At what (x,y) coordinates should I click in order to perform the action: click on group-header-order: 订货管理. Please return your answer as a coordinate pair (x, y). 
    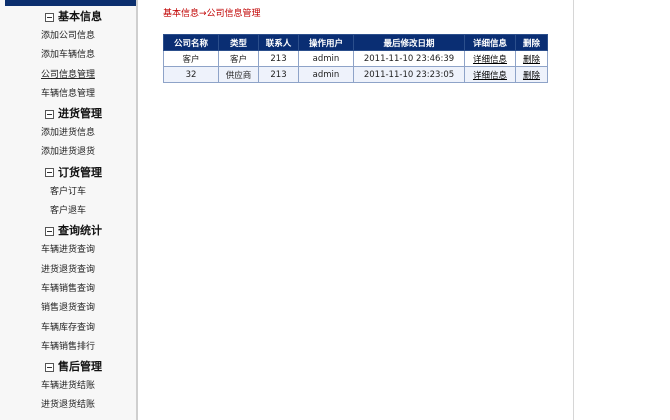
    Looking at the image, I should click on (68, 173).